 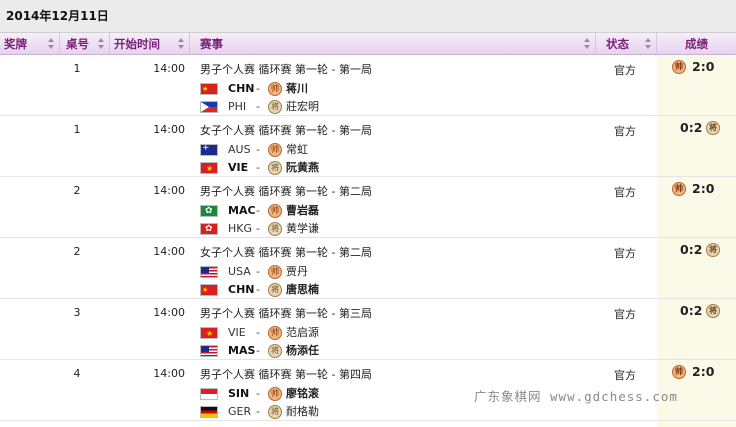 What do you see at coordinates (239, 412) in the screenshot?
I see `country-code: GER` at bounding box center [239, 412].